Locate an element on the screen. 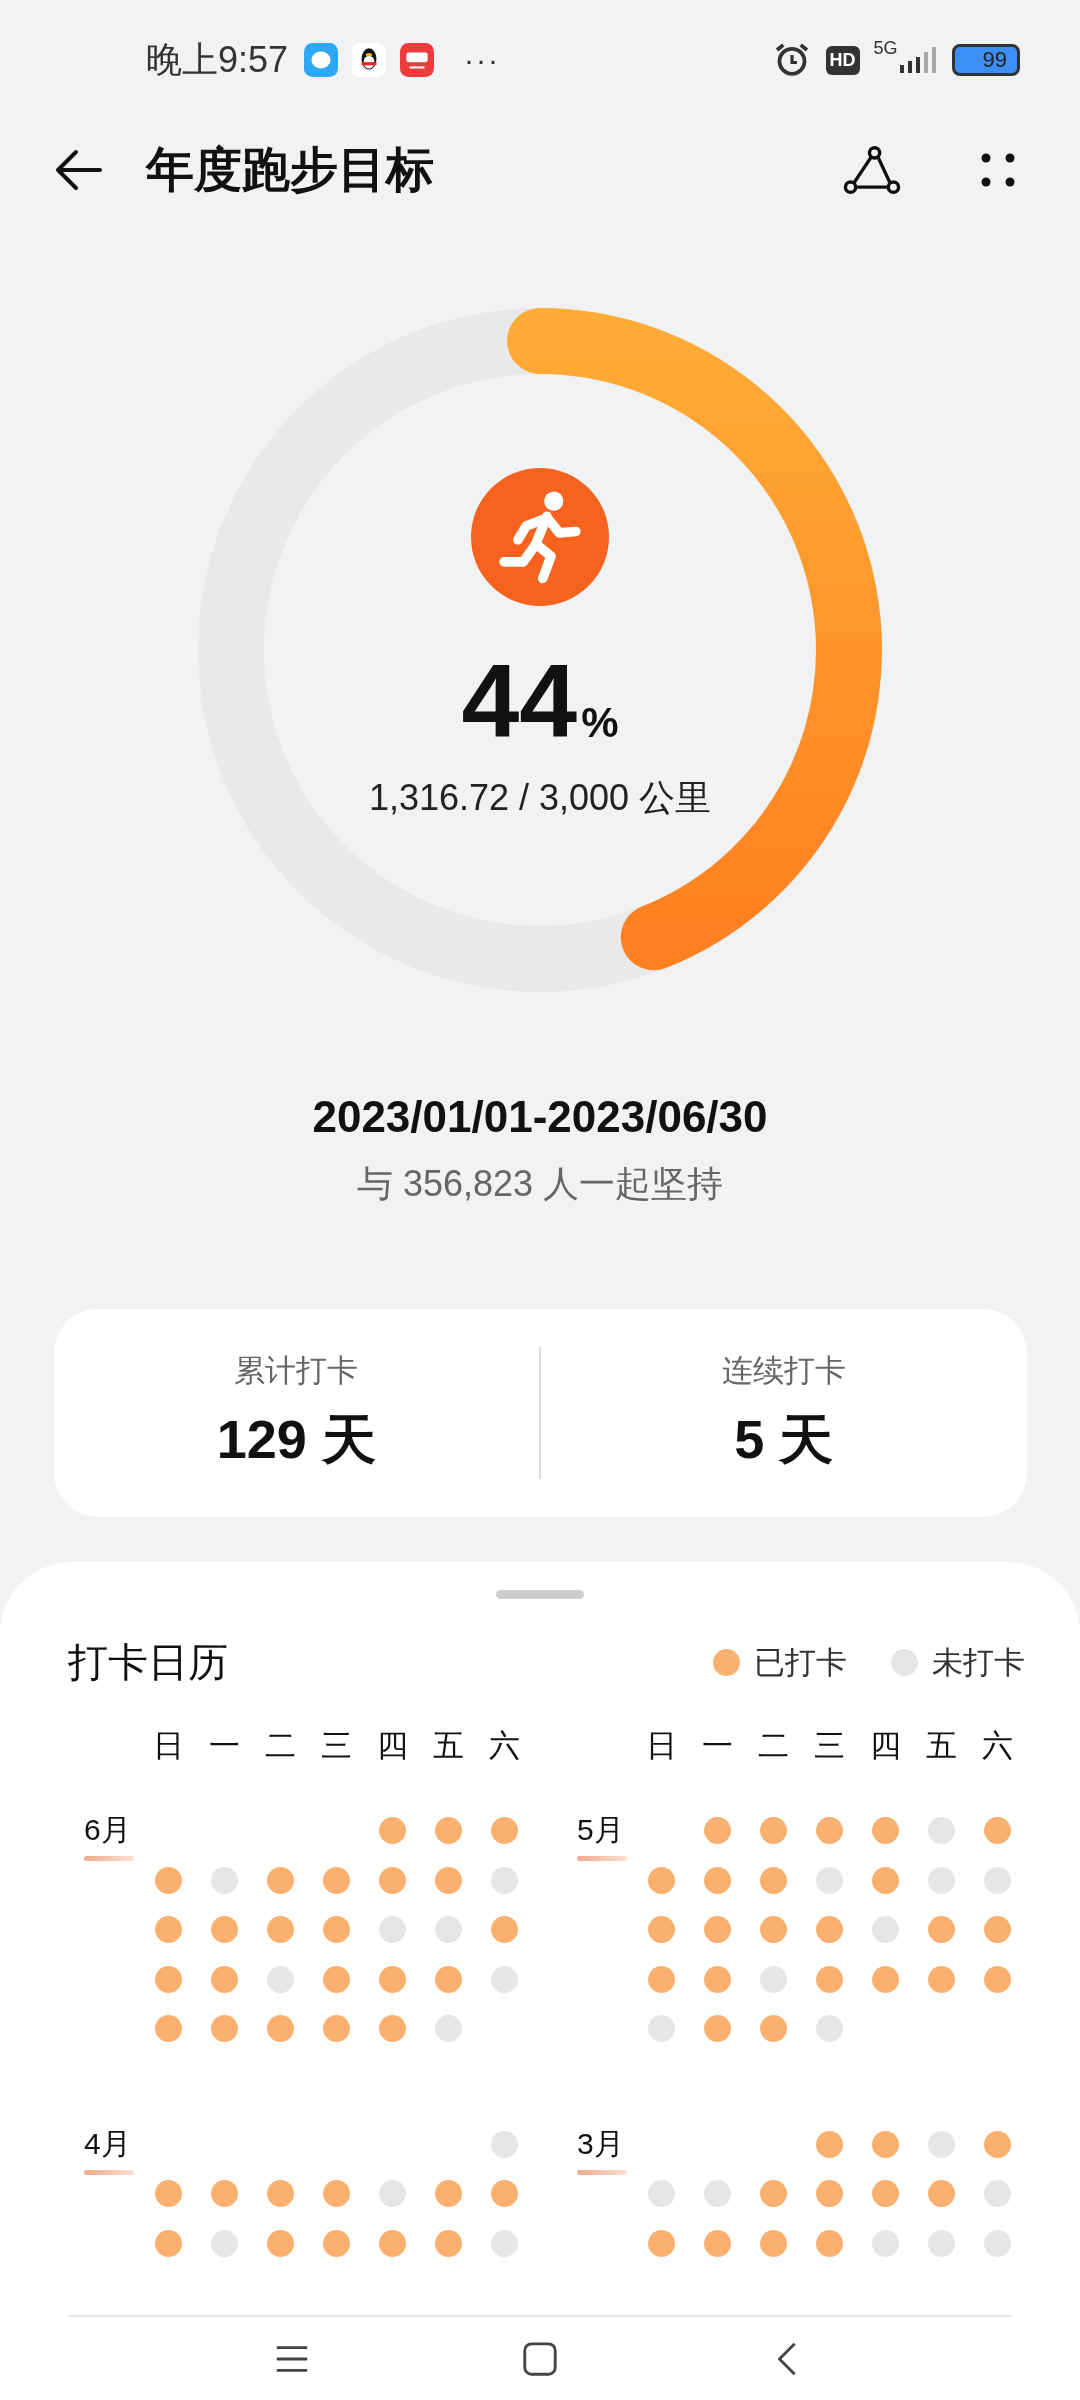 Image resolution: width=1080 pixels, height=2400 pixels. home-button is located at coordinates (540, 2358).